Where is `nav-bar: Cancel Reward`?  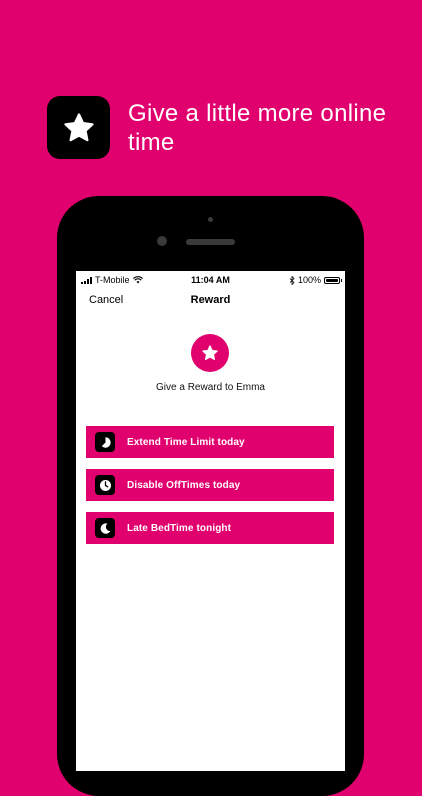
nav-bar: Cancel Reward is located at coordinates (210, 302).